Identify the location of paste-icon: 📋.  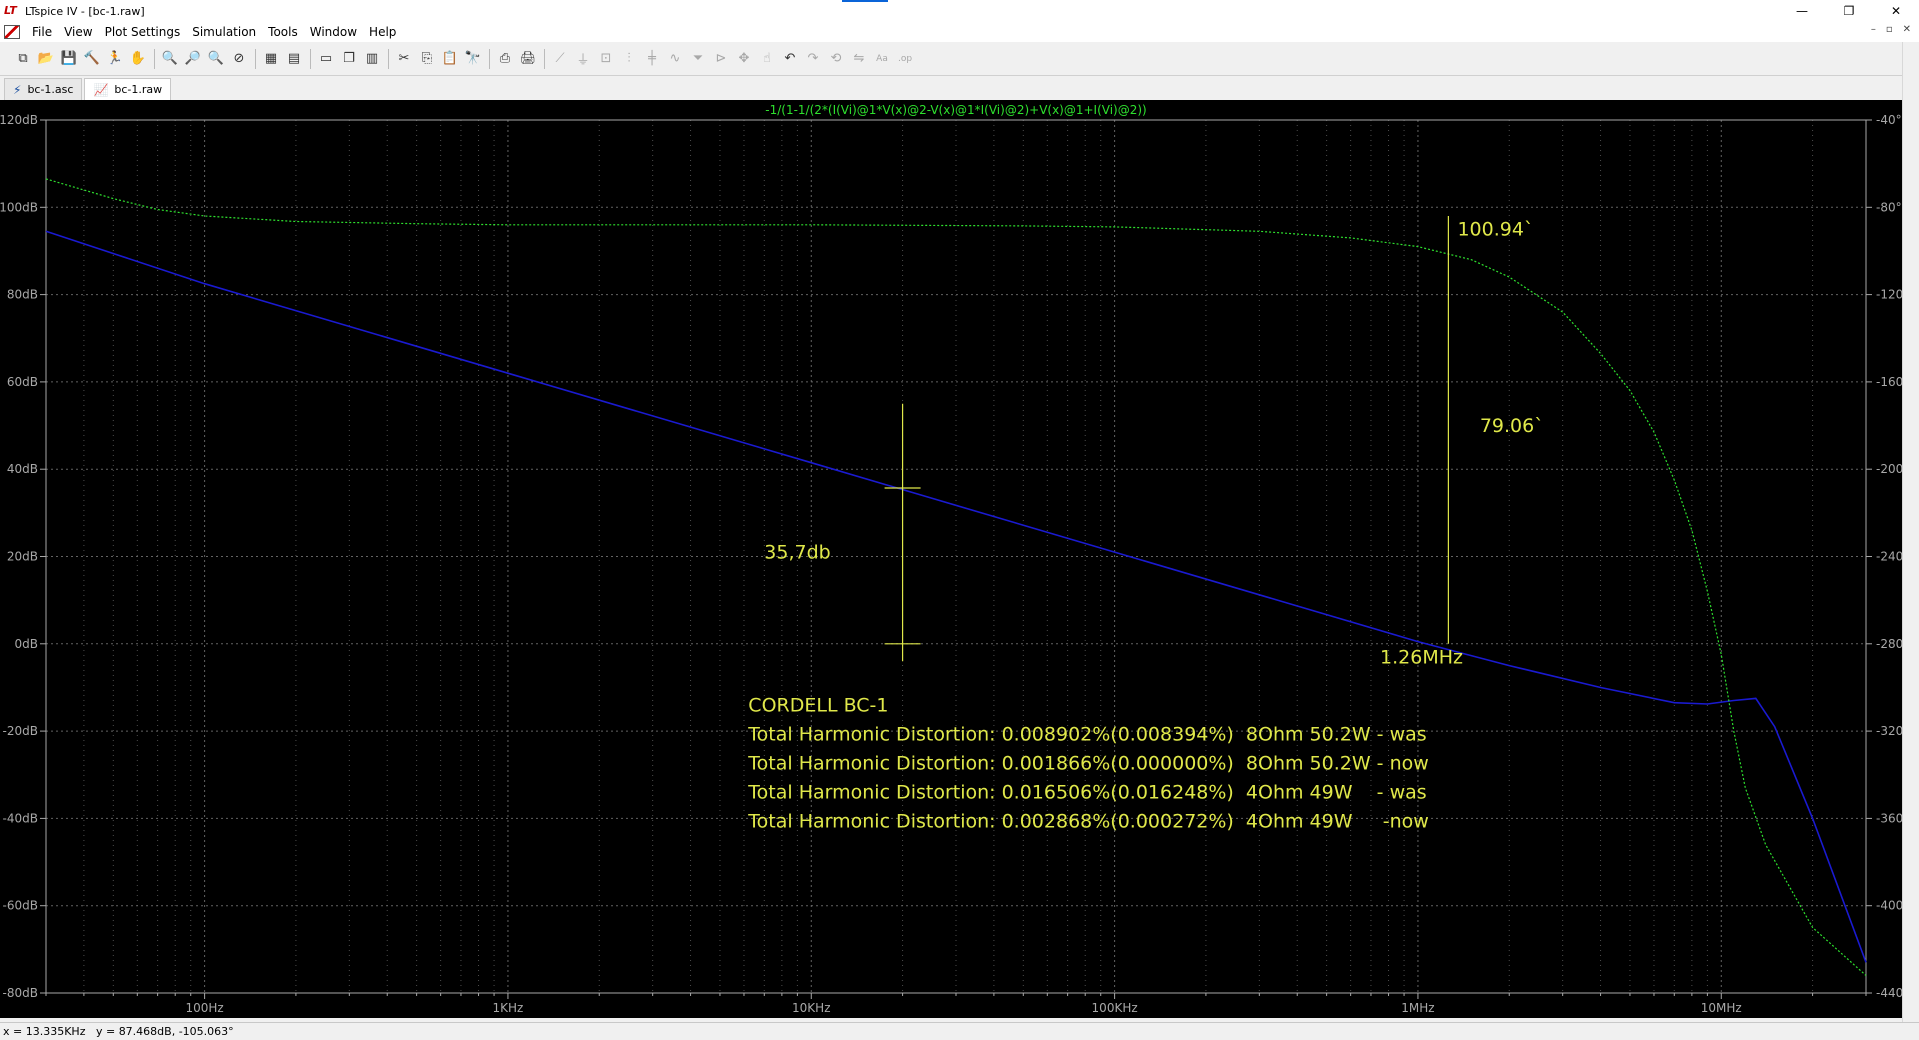
(450, 59).